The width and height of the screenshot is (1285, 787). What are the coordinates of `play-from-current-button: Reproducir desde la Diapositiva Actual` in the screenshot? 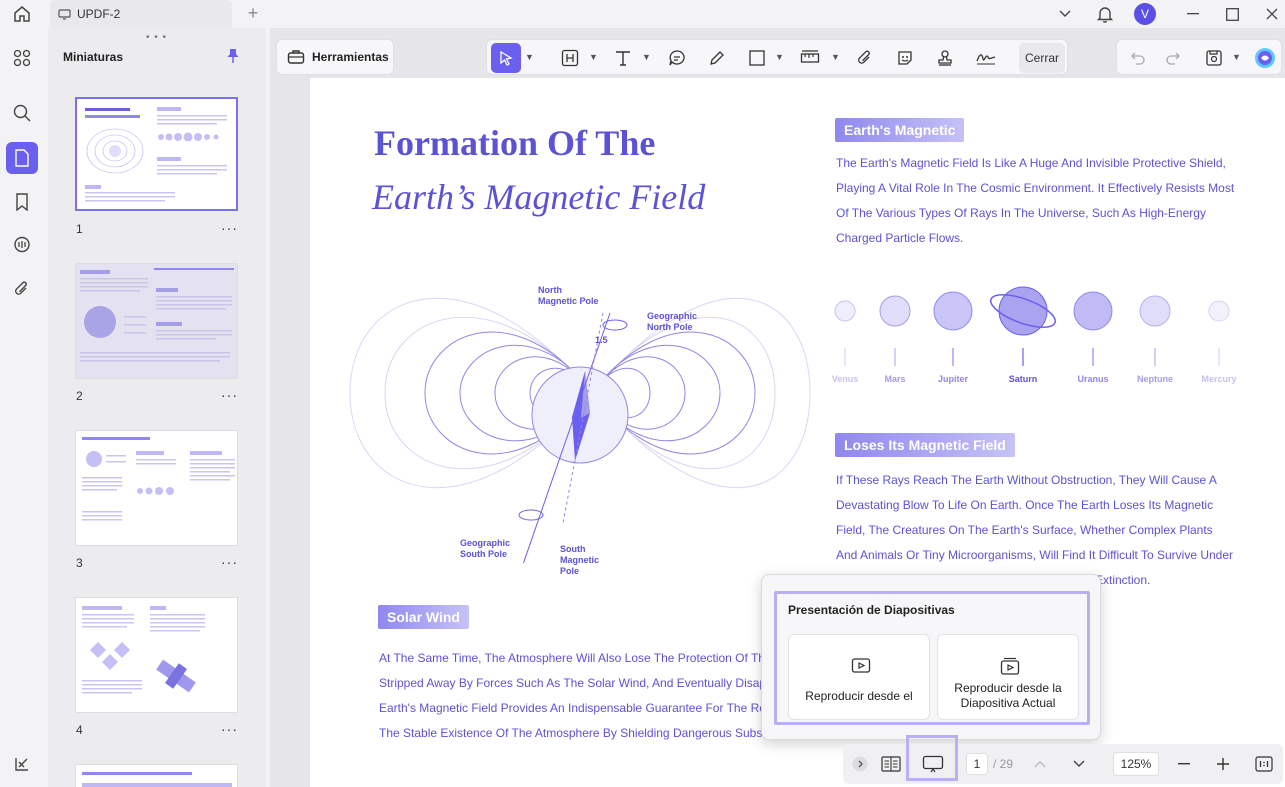 It's located at (1008, 677).